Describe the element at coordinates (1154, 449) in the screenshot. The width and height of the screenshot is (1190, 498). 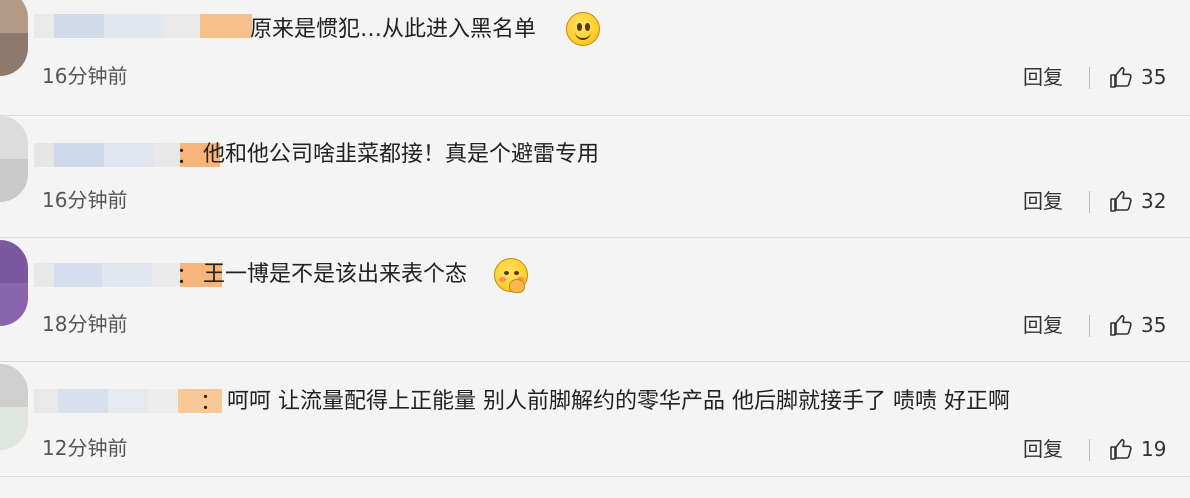
I see `like-count: 19` at that location.